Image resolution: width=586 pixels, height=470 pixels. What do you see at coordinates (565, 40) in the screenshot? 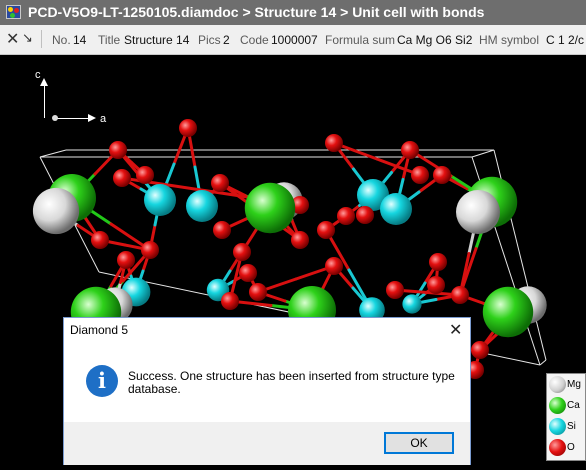
I see `hm-symbol-value: C 1 2/c` at bounding box center [565, 40].